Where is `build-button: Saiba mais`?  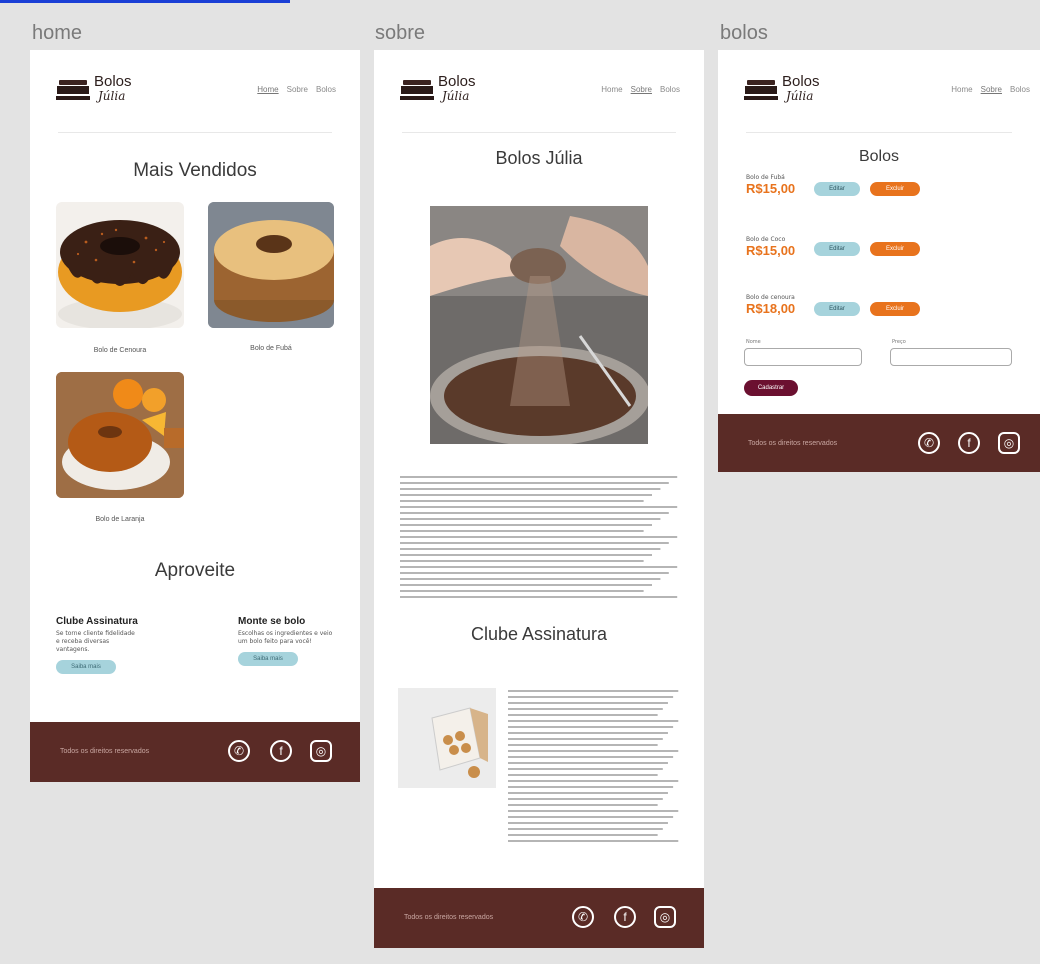
build-button: Saiba mais is located at coordinates (268, 659).